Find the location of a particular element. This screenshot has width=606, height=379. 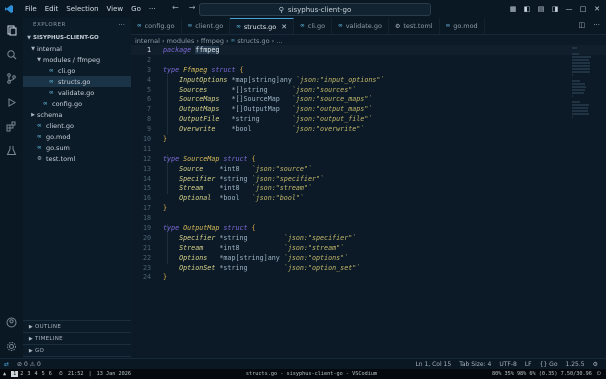

accounts-icon is located at coordinates (11, 322).